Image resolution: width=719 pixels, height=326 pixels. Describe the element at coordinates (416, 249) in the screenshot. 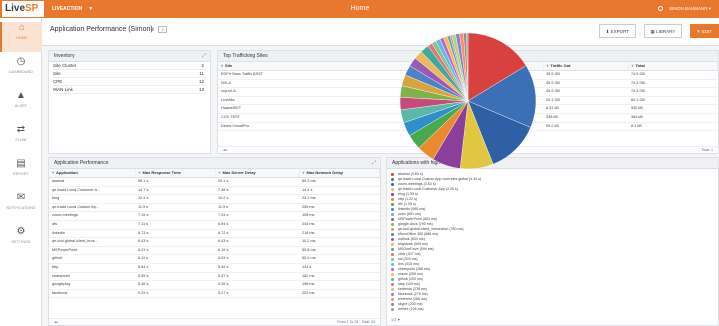

I see `legend-label: MSOneDrive (594 ms)` at that location.